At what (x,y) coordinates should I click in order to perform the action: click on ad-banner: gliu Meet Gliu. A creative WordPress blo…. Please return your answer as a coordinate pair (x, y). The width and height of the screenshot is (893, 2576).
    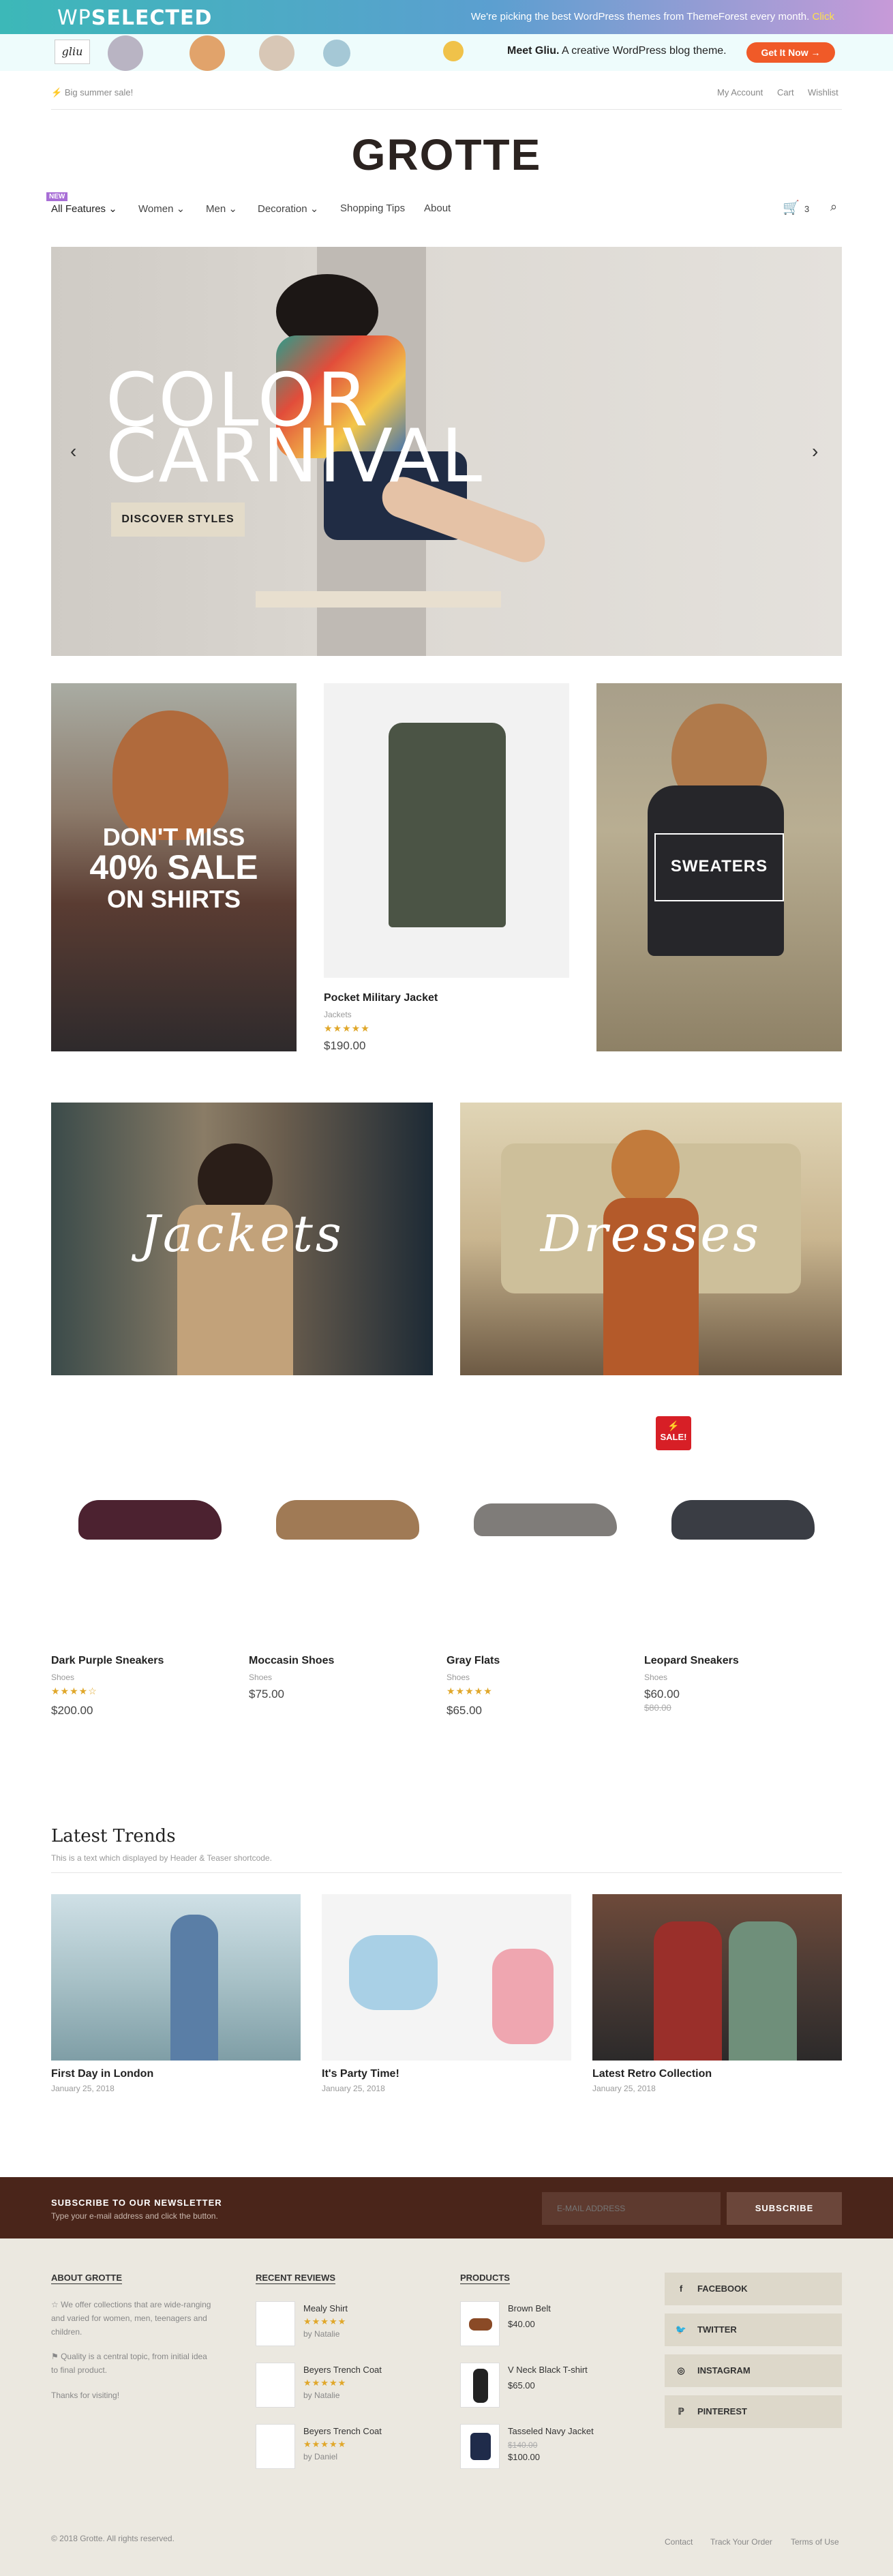
    Looking at the image, I should click on (446, 52).